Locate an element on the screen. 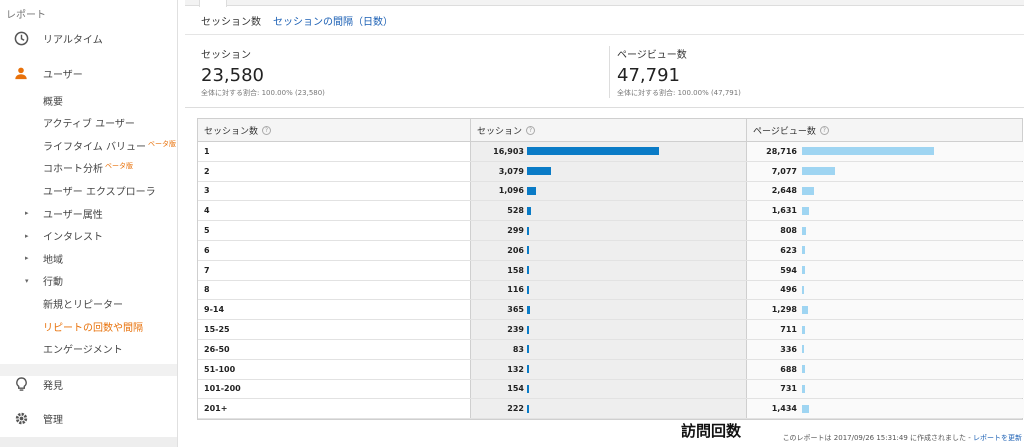 The width and height of the screenshot is (1024, 447). caret-down-icon: ▾ is located at coordinates (27, 281).